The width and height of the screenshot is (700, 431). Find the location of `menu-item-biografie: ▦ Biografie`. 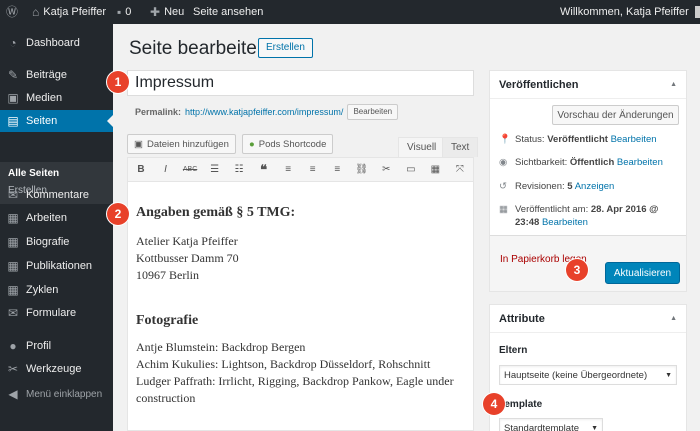

menu-item-biografie: ▦ Biografie is located at coordinates (56, 242).